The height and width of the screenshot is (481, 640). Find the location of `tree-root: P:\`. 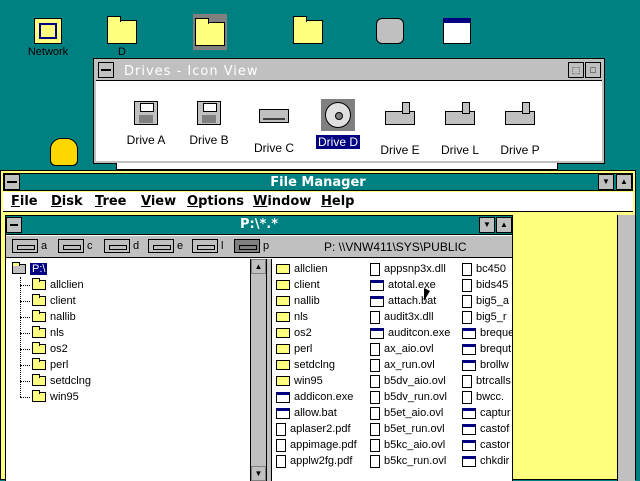

tree-root: P:\ is located at coordinates (30, 269).